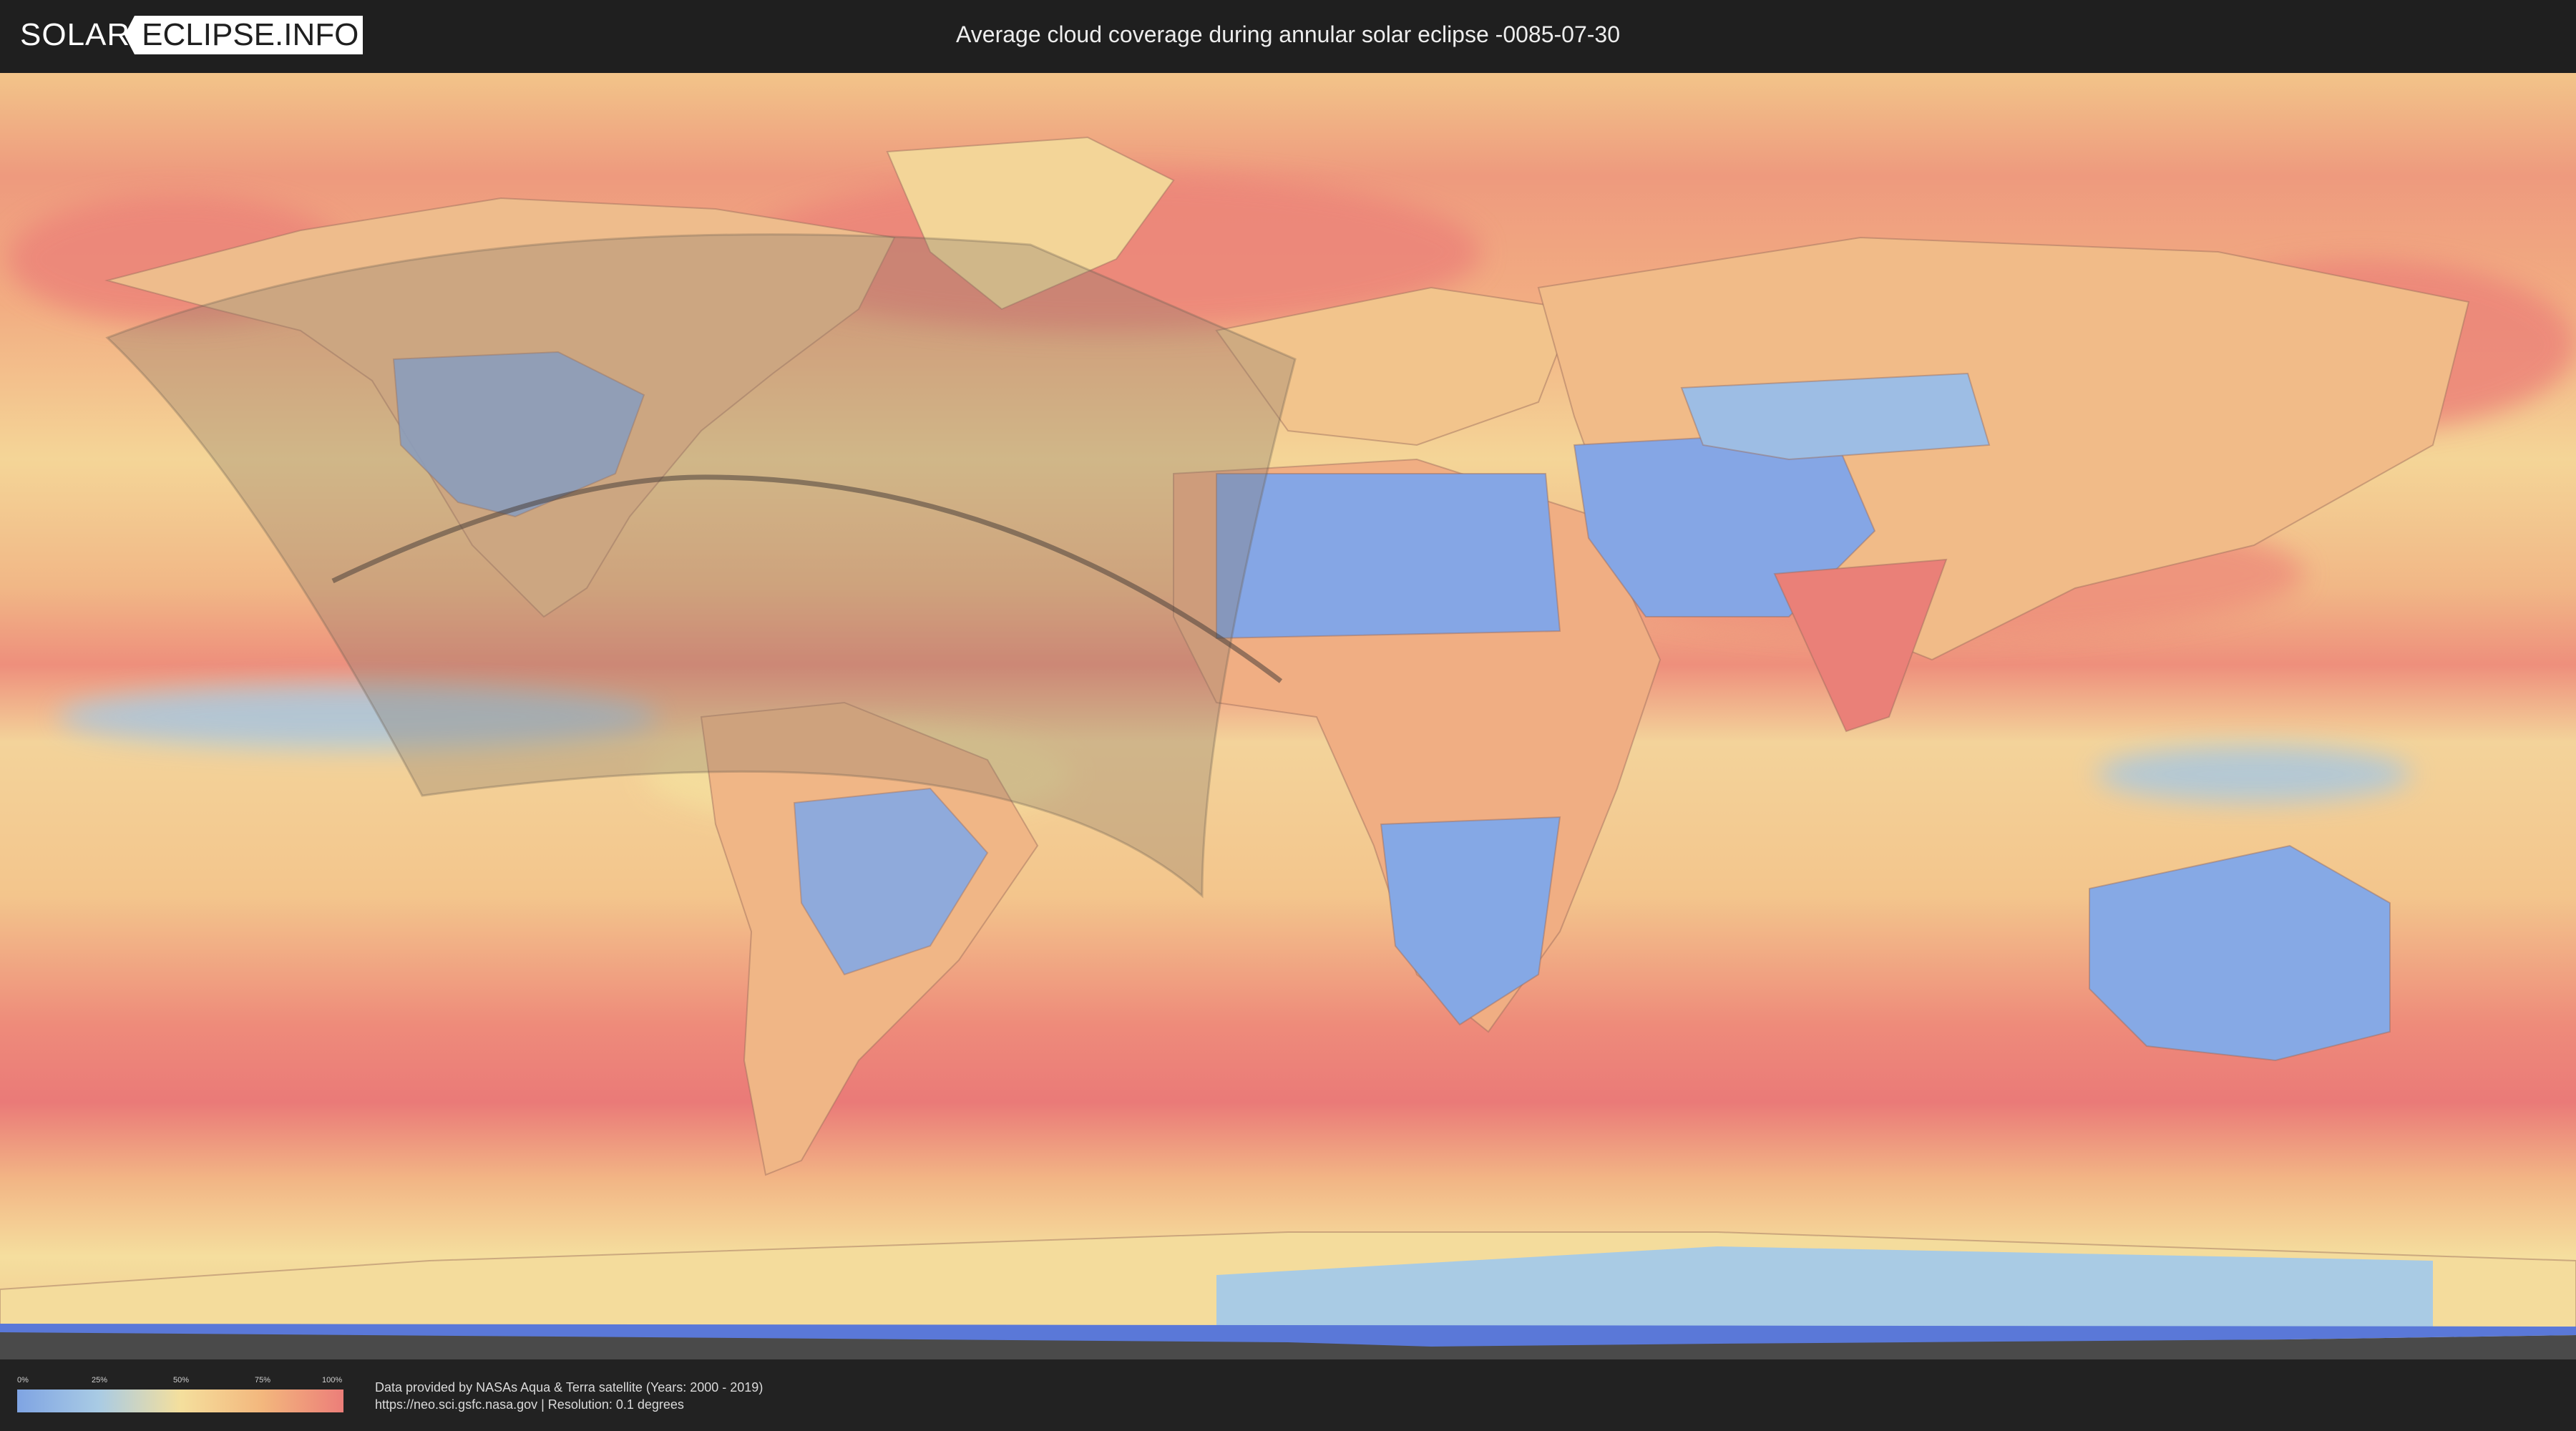 This screenshot has width=2576, height=1431. I want to click on legend-tick-25: 25%, so click(100, 1380).